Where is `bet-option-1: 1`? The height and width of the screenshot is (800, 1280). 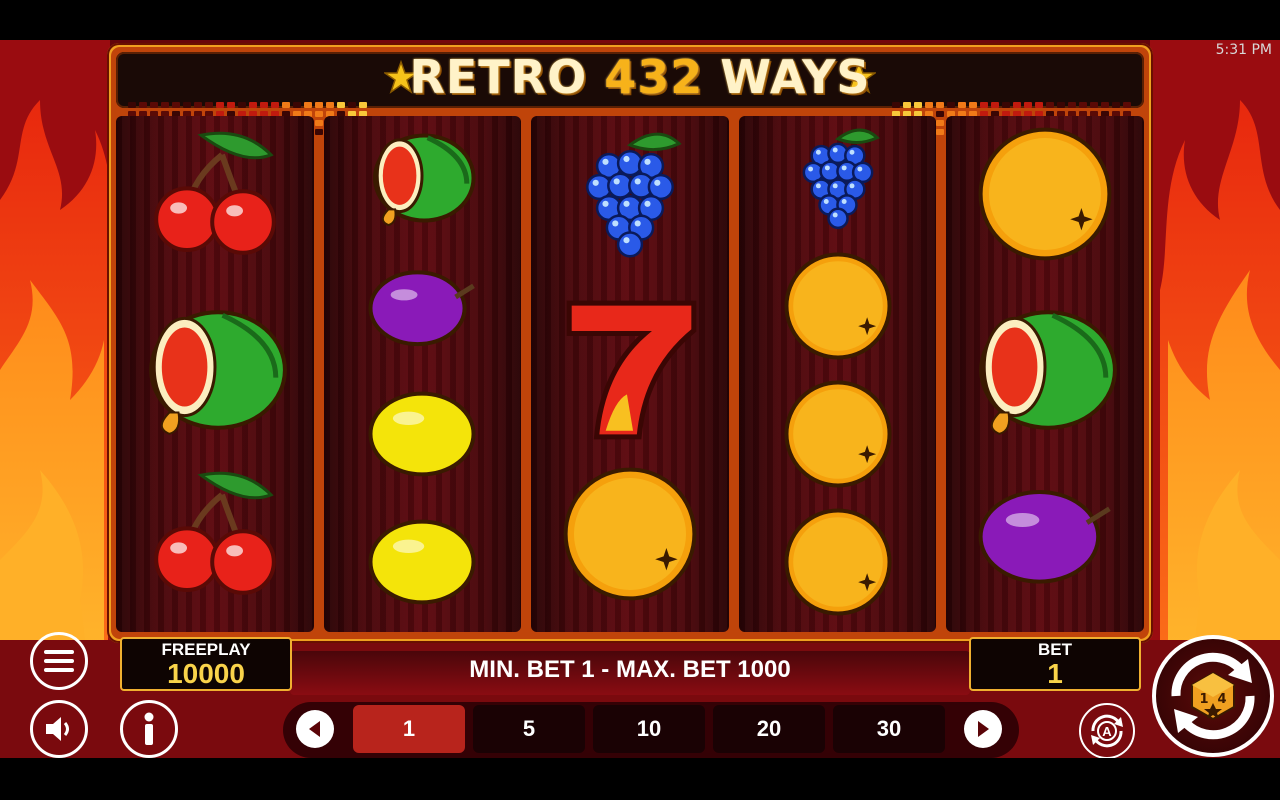 bet-option-1: 1 is located at coordinates (409, 729).